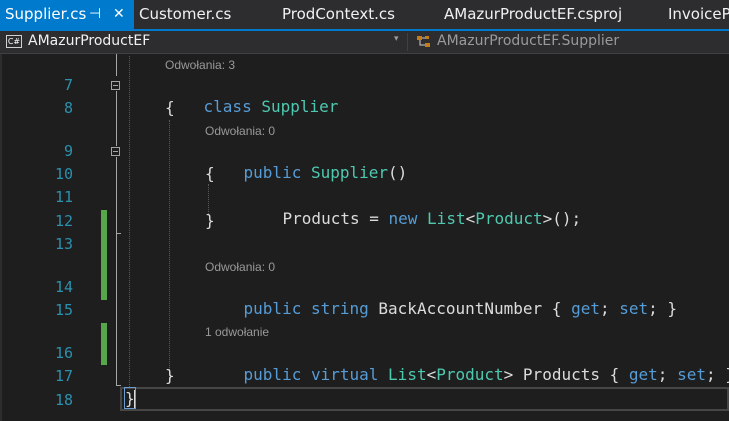 The height and width of the screenshot is (421, 729). I want to click on code-text: >();, so click(562, 218).